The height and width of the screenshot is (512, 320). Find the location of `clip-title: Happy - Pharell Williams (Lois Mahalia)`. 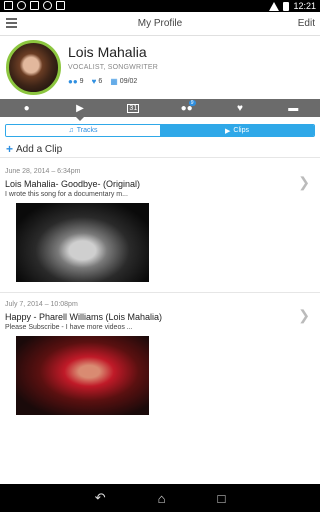

clip-title: Happy - Pharell Williams (Lois Mahalia) is located at coordinates (84, 317).